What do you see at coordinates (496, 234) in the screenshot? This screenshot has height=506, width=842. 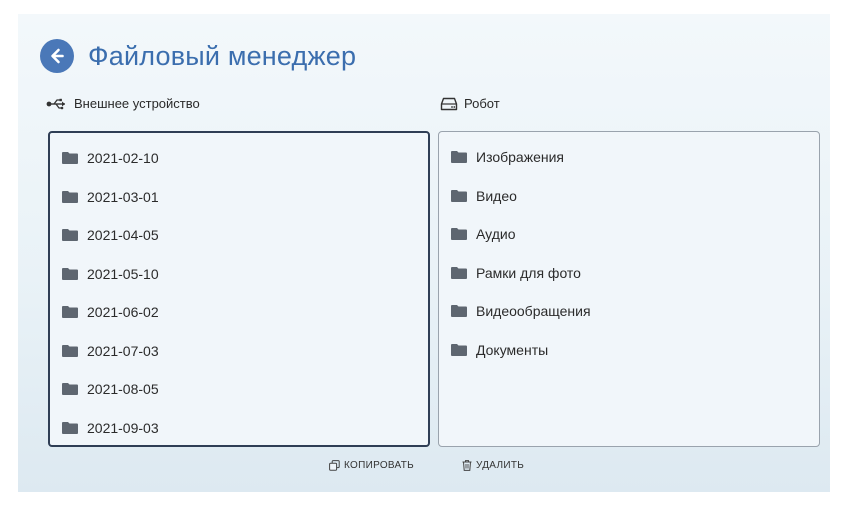 I see `folder-name: Аудио` at bounding box center [496, 234].